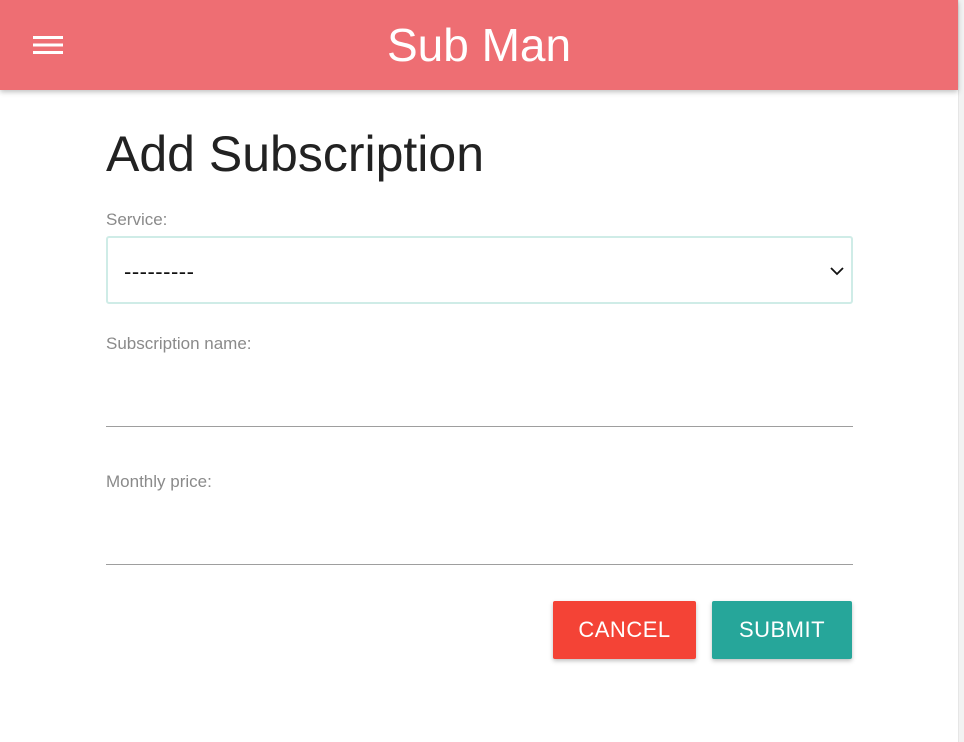 The width and height of the screenshot is (964, 742). I want to click on submit-button: SUBMIT, so click(782, 630).